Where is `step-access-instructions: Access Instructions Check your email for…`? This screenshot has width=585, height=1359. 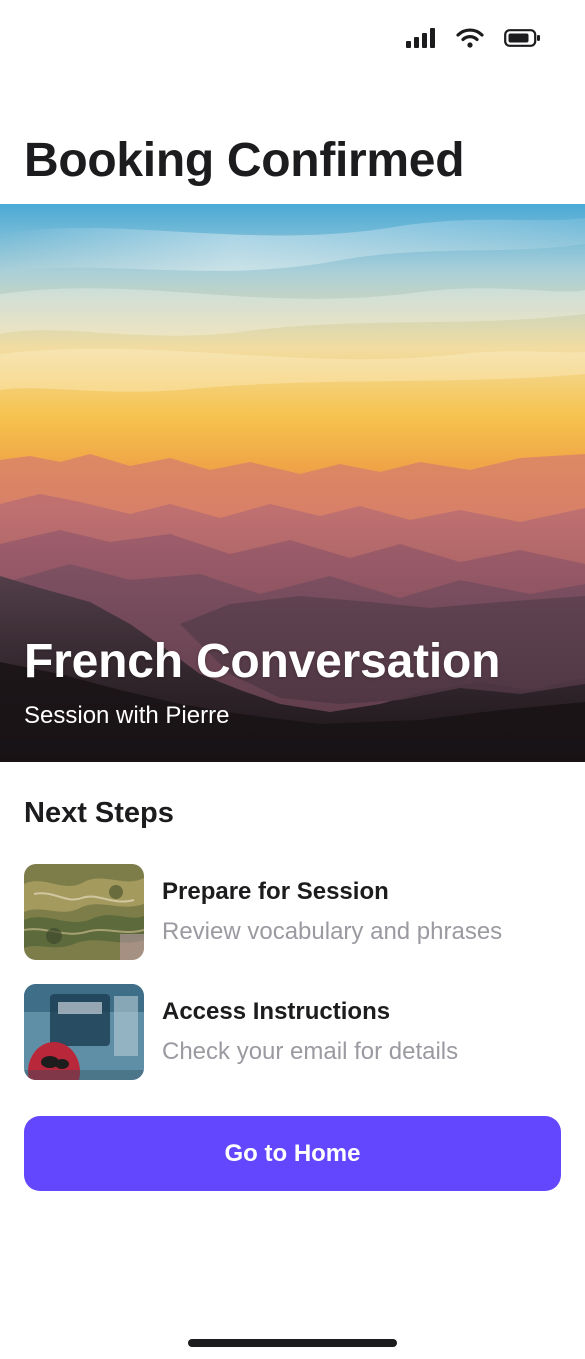 step-access-instructions: Access Instructions Check your email for… is located at coordinates (292, 1032).